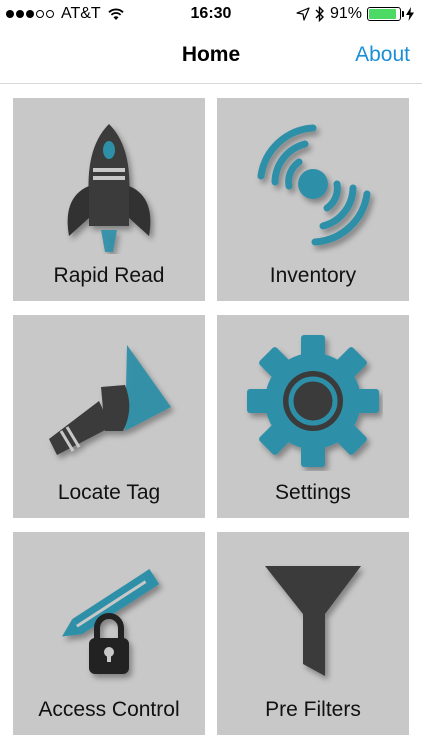 Image resolution: width=422 pixels, height=750 pixels. What do you see at coordinates (313, 709) in the screenshot?
I see `tile-label: Pre Filters` at bounding box center [313, 709].